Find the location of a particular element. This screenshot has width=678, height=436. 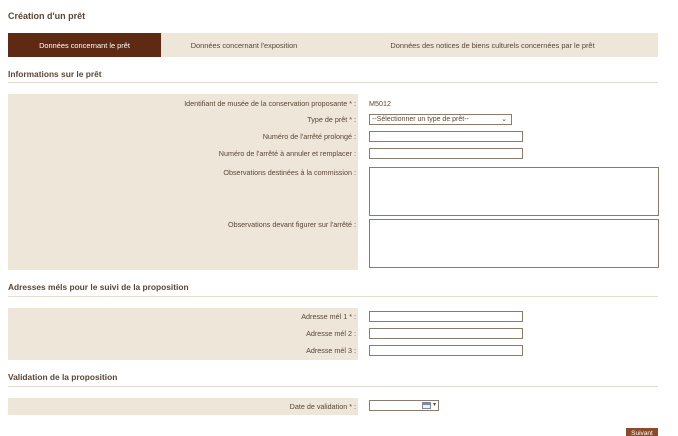

chevron-down-icon: ⌄ is located at coordinates (504, 119).